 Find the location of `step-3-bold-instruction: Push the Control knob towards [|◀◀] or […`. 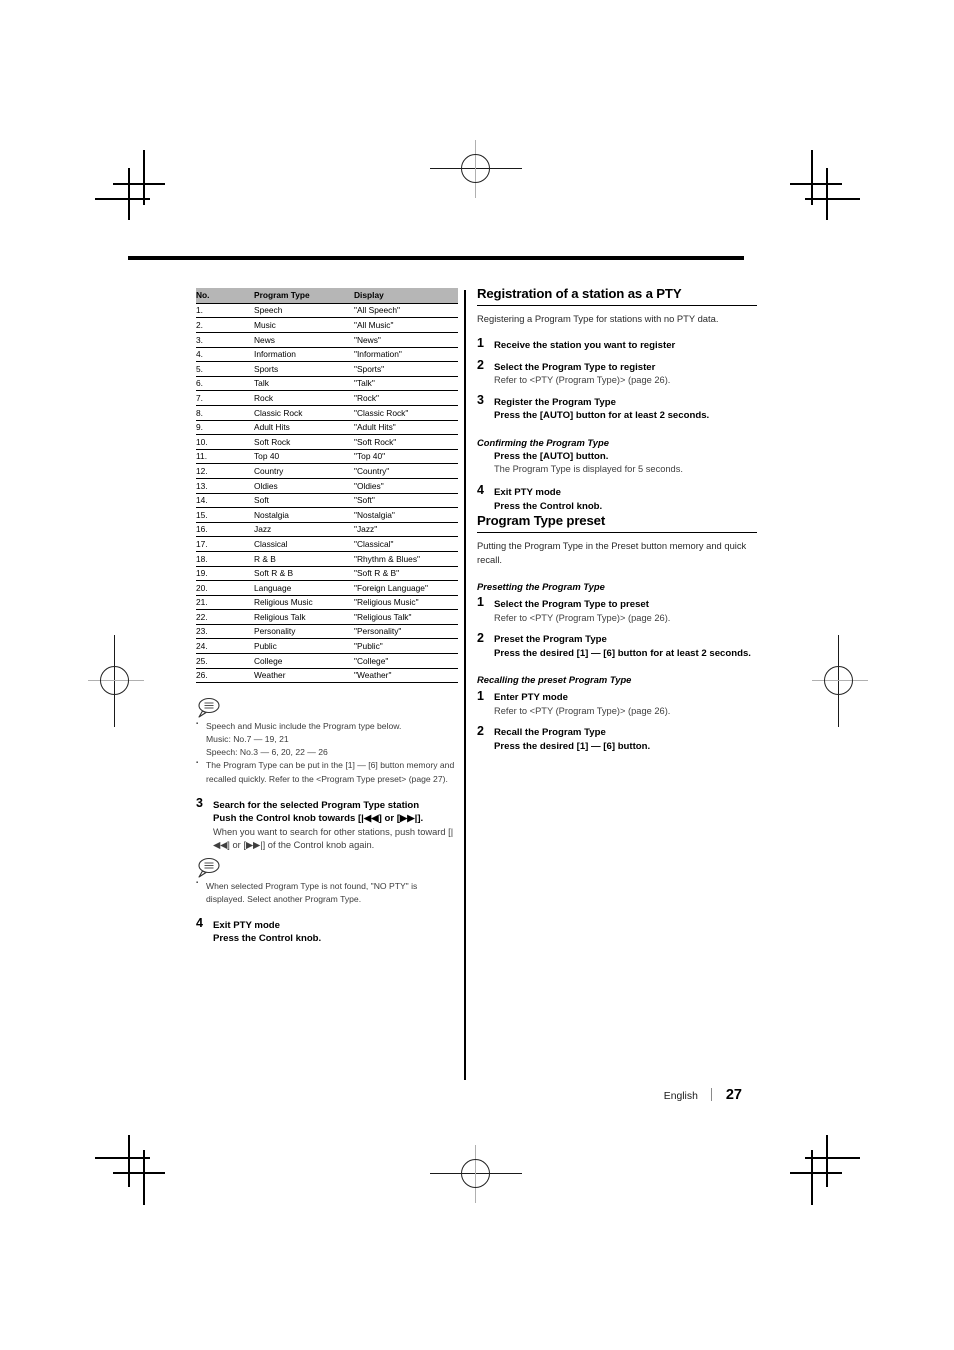

step-3-bold-instruction: Push the Control knob towards [|◀◀] or [… is located at coordinates (318, 819).